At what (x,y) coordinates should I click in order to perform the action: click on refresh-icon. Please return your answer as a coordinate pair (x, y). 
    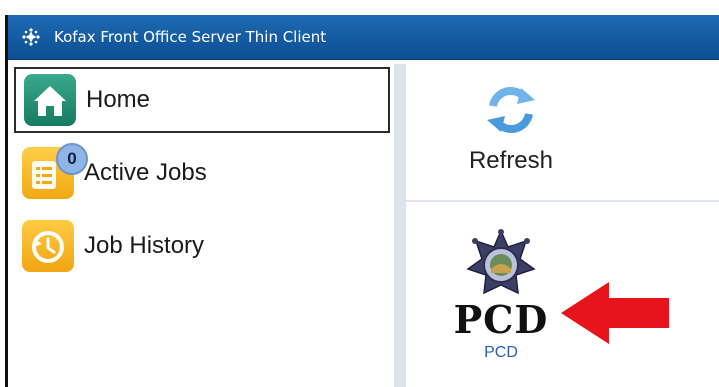
    Looking at the image, I should click on (511, 112).